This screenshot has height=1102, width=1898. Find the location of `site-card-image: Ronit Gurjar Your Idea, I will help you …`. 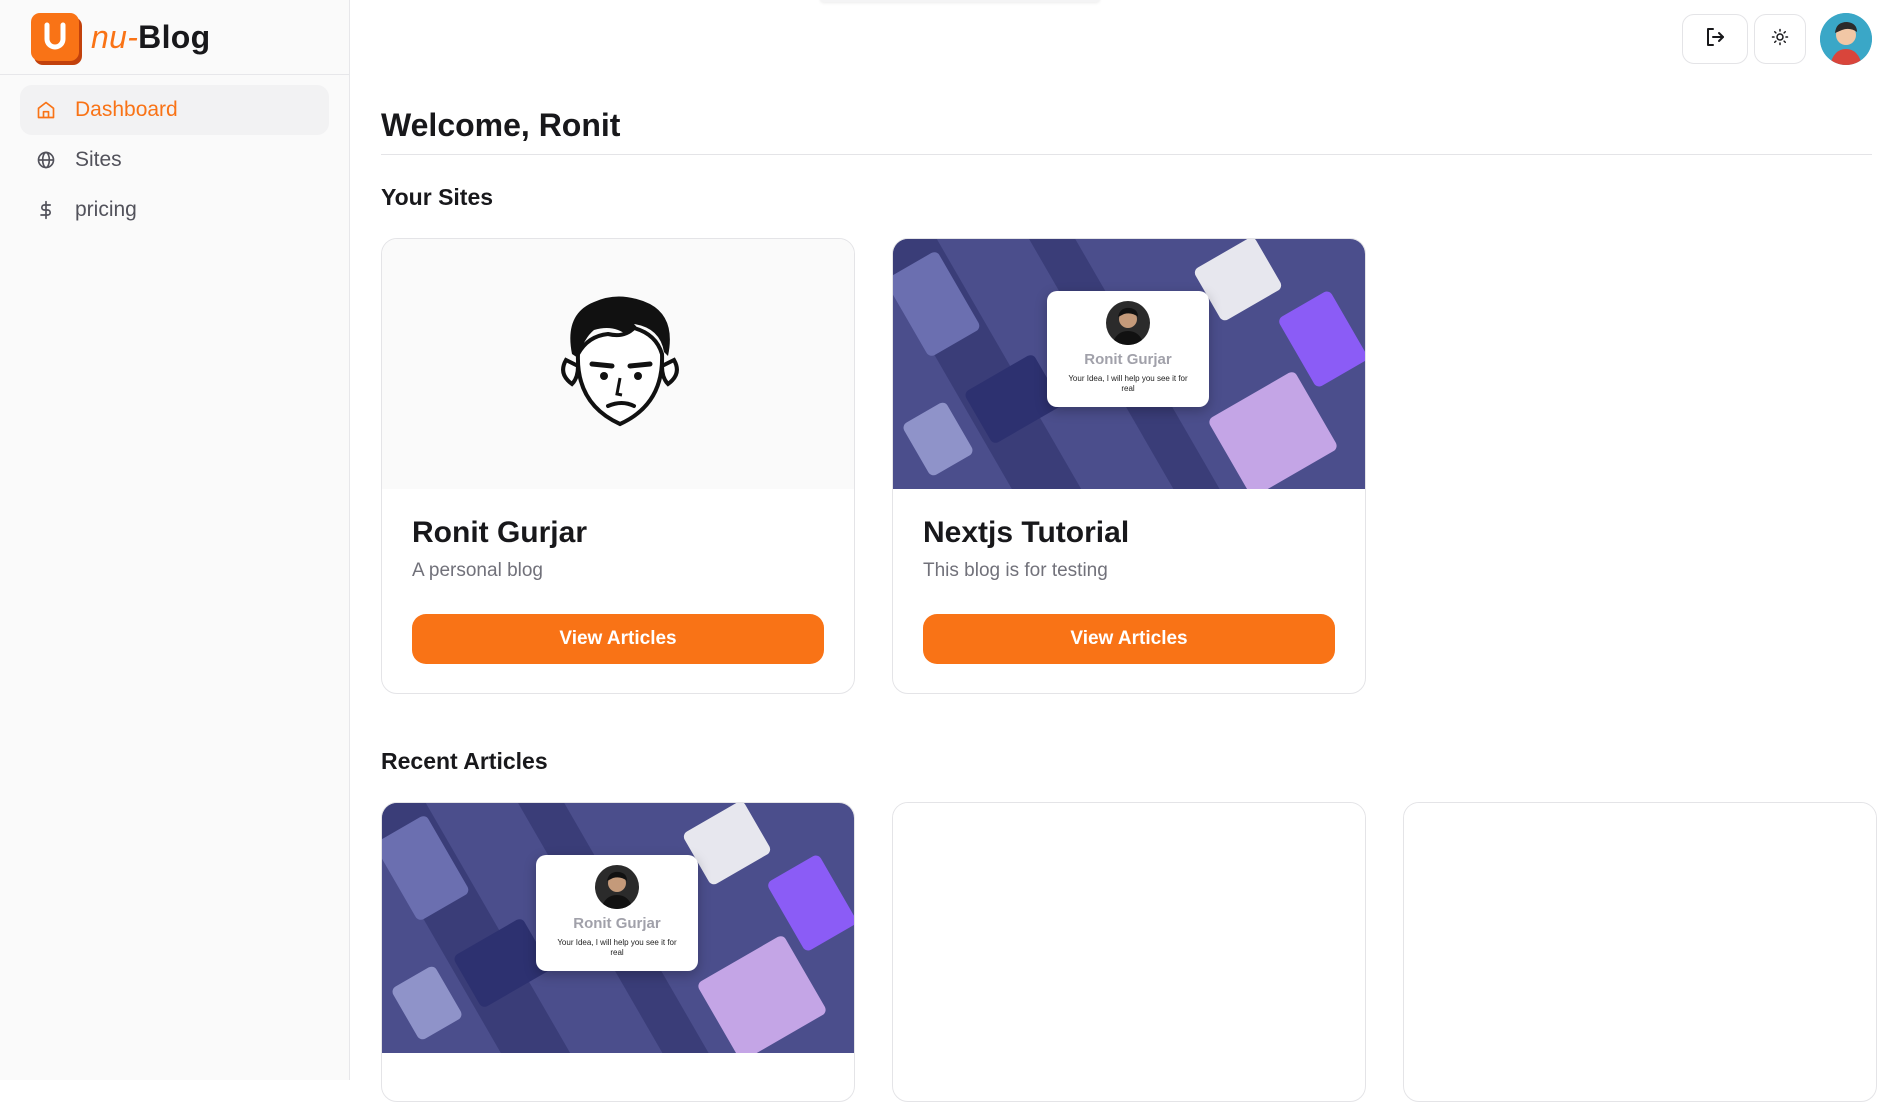

site-card-image: Ronit Gurjar Your Idea, I will help you … is located at coordinates (1129, 364).